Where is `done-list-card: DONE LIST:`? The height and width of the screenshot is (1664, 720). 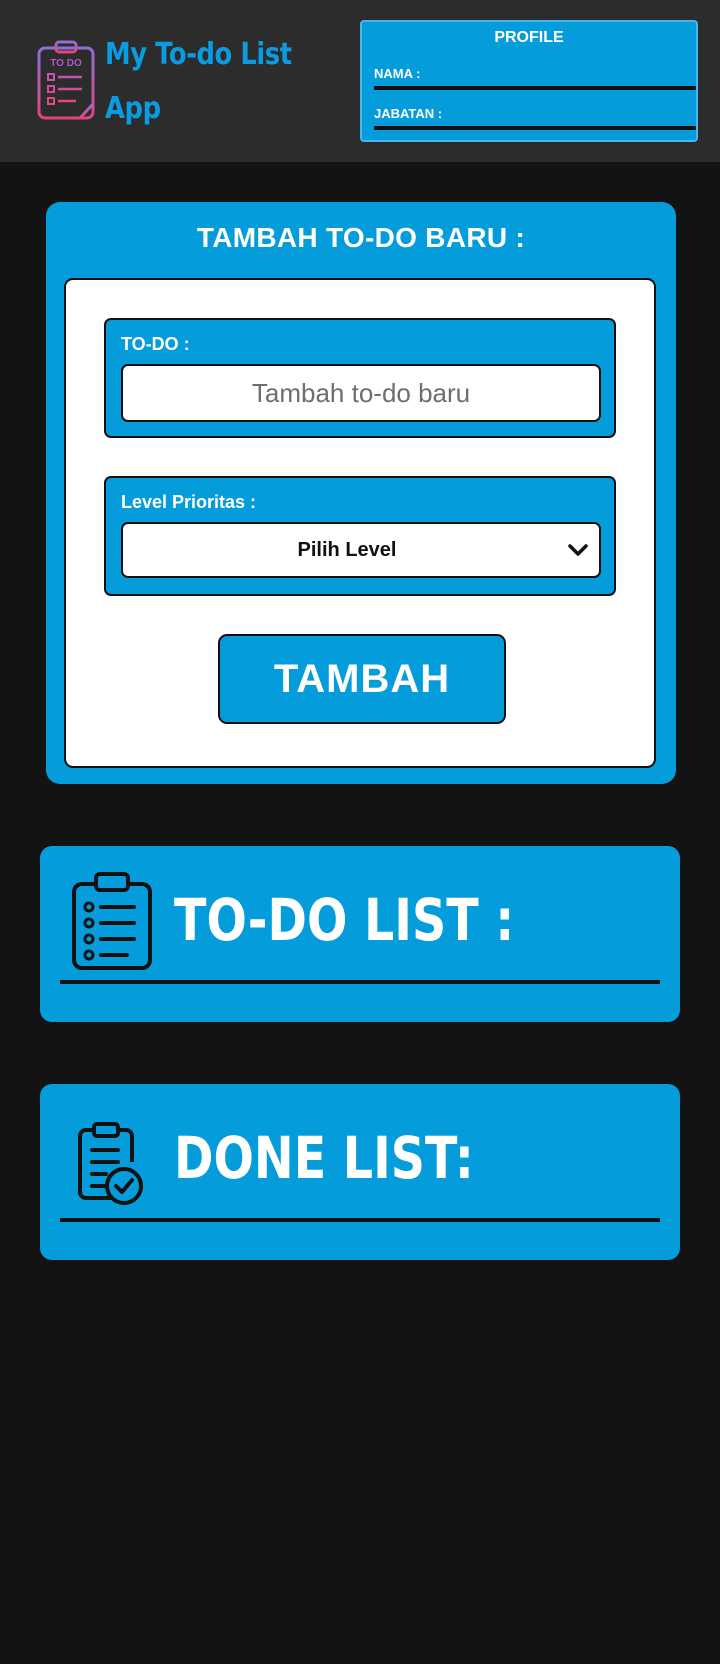 done-list-card: DONE LIST: is located at coordinates (360, 1172).